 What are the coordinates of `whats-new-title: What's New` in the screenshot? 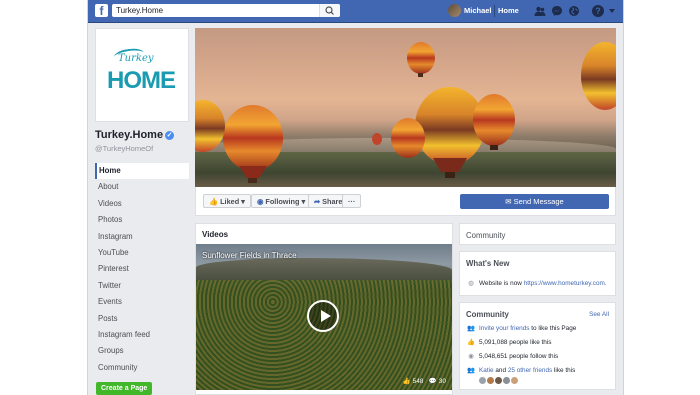 It's located at (488, 263).